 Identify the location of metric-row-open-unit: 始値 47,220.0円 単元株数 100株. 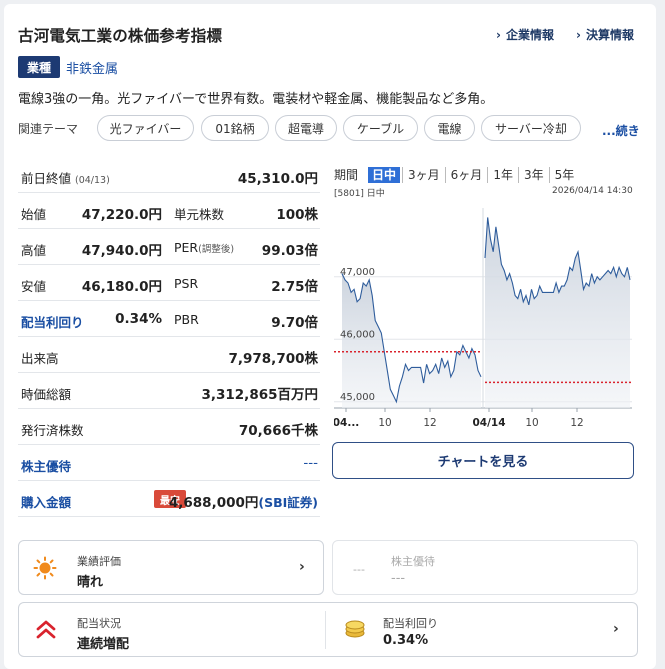
(169, 211).